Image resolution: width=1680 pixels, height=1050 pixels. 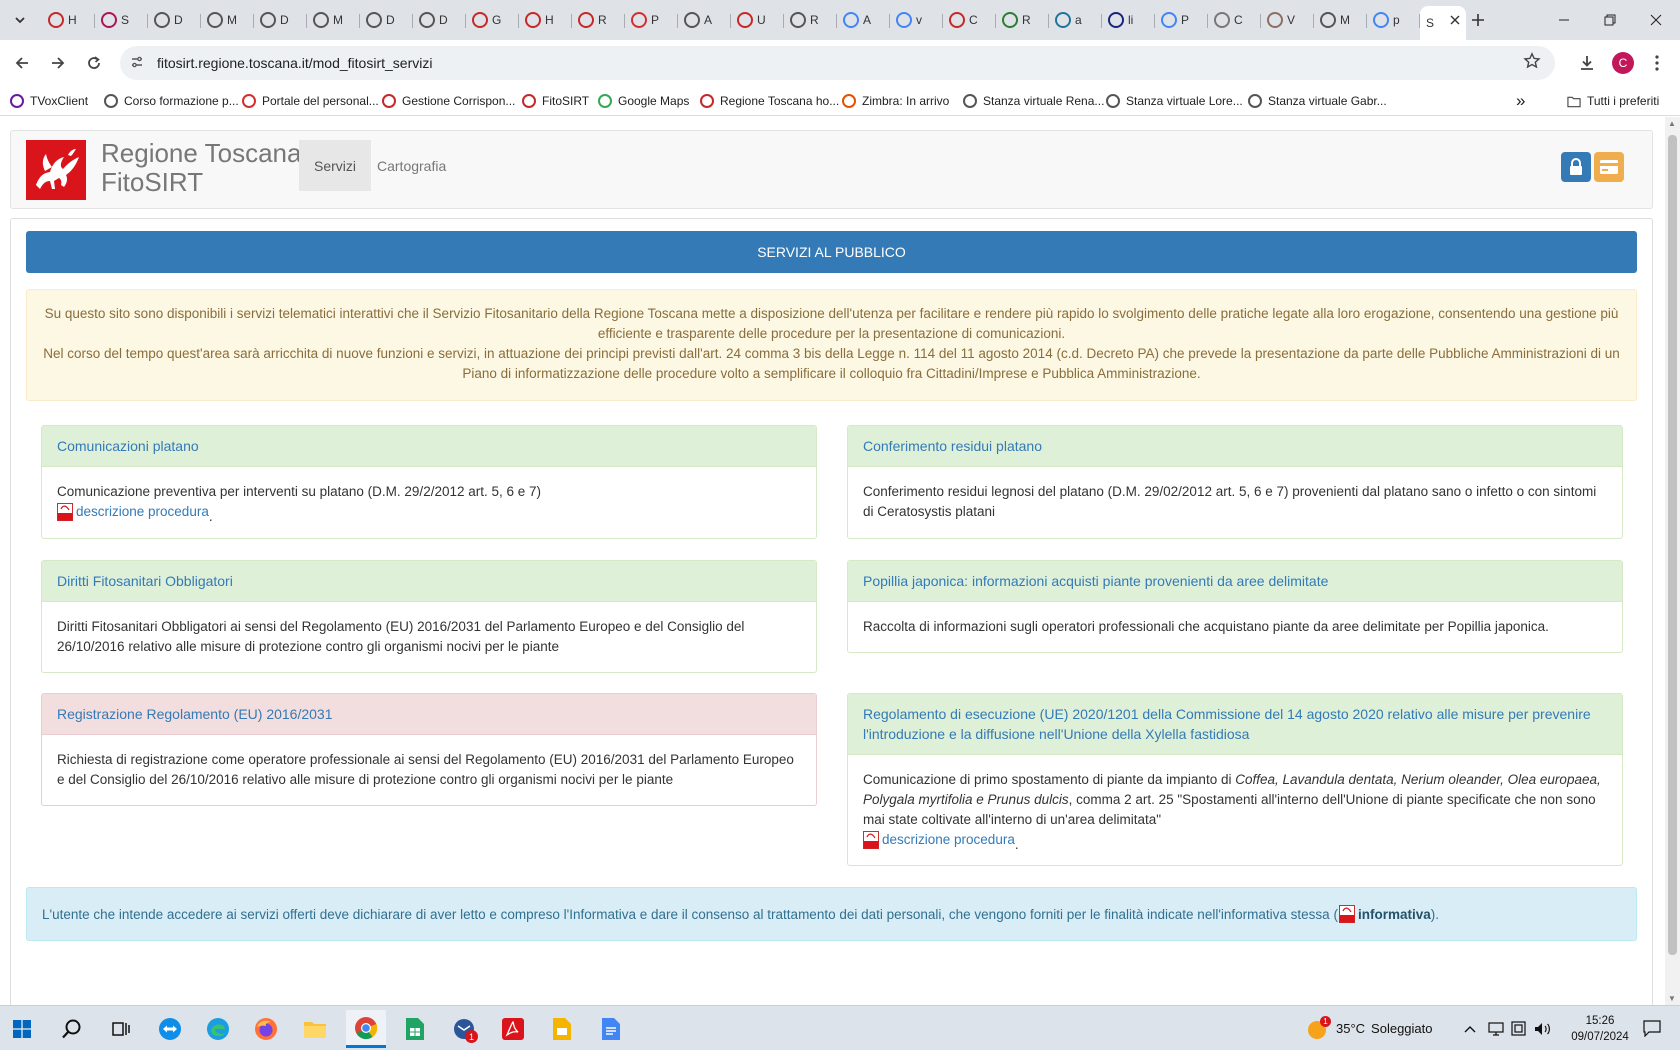 I want to click on bookmark-star-icon, so click(x=1532, y=63).